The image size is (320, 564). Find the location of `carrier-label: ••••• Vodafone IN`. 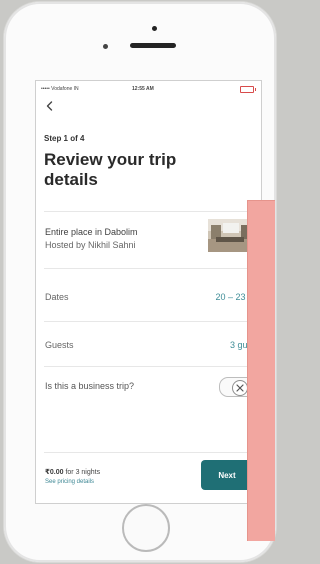

carrier-label: ••••• Vodafone IN is located at coordinates (60, 89).